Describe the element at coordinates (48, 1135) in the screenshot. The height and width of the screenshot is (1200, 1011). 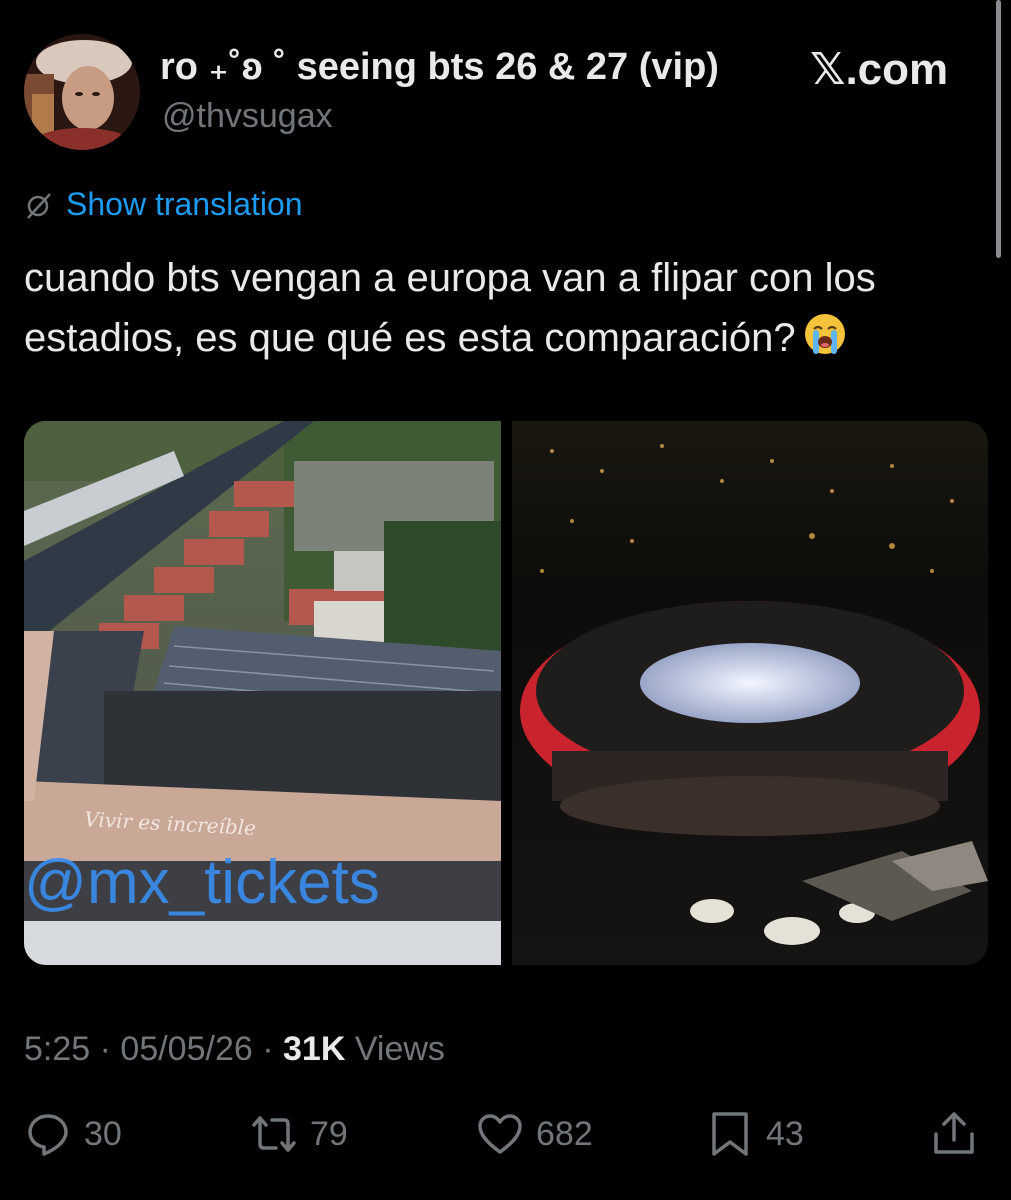
I see `reply-icon` at that location.